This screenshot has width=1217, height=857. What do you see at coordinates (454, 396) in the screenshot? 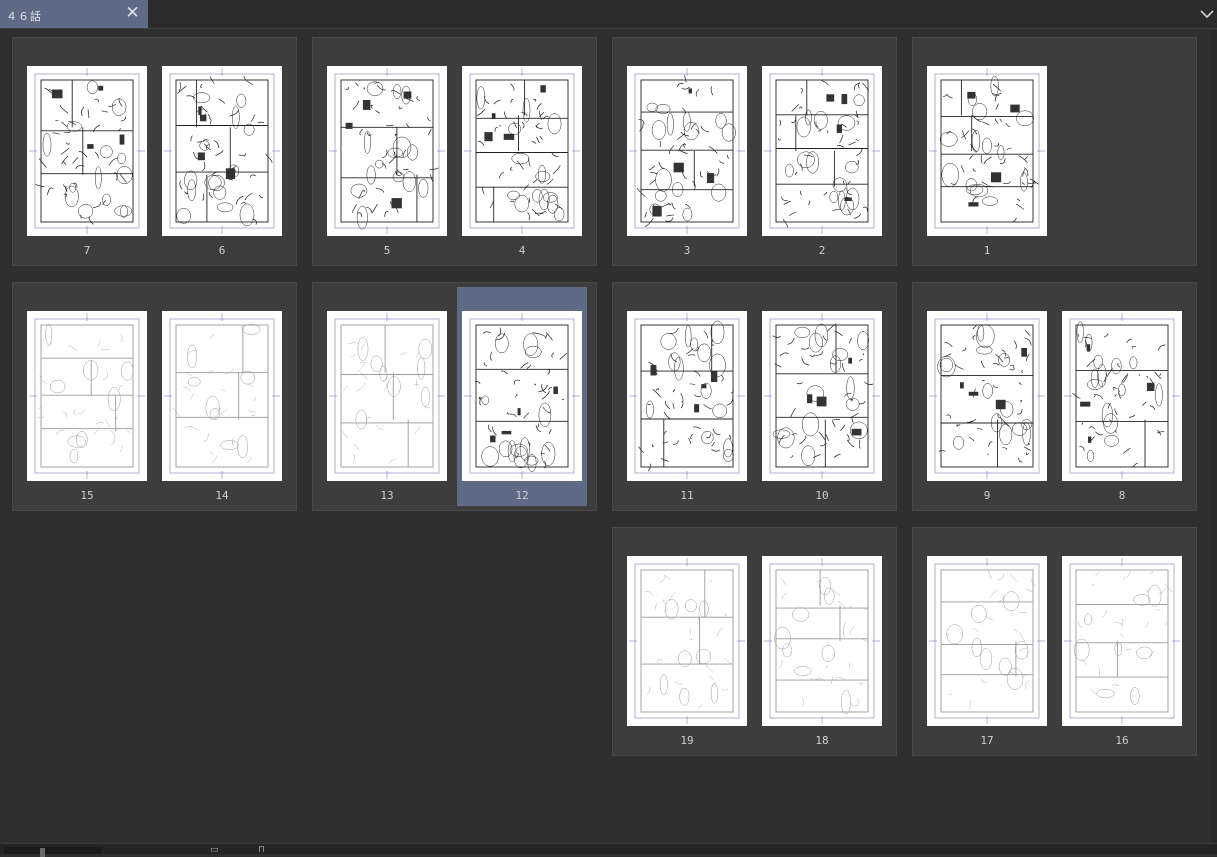
I see `page-spread: 13 12` at bounding box center [454, 396].